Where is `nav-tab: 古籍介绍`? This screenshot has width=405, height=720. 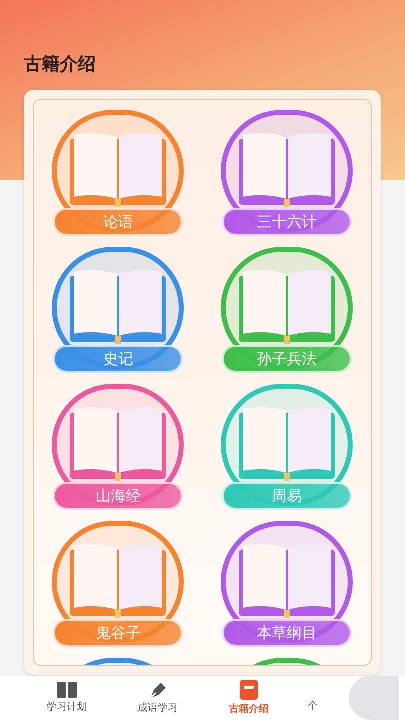
nav-tab: 古籍介绍 is located at coordinates (249, 698).